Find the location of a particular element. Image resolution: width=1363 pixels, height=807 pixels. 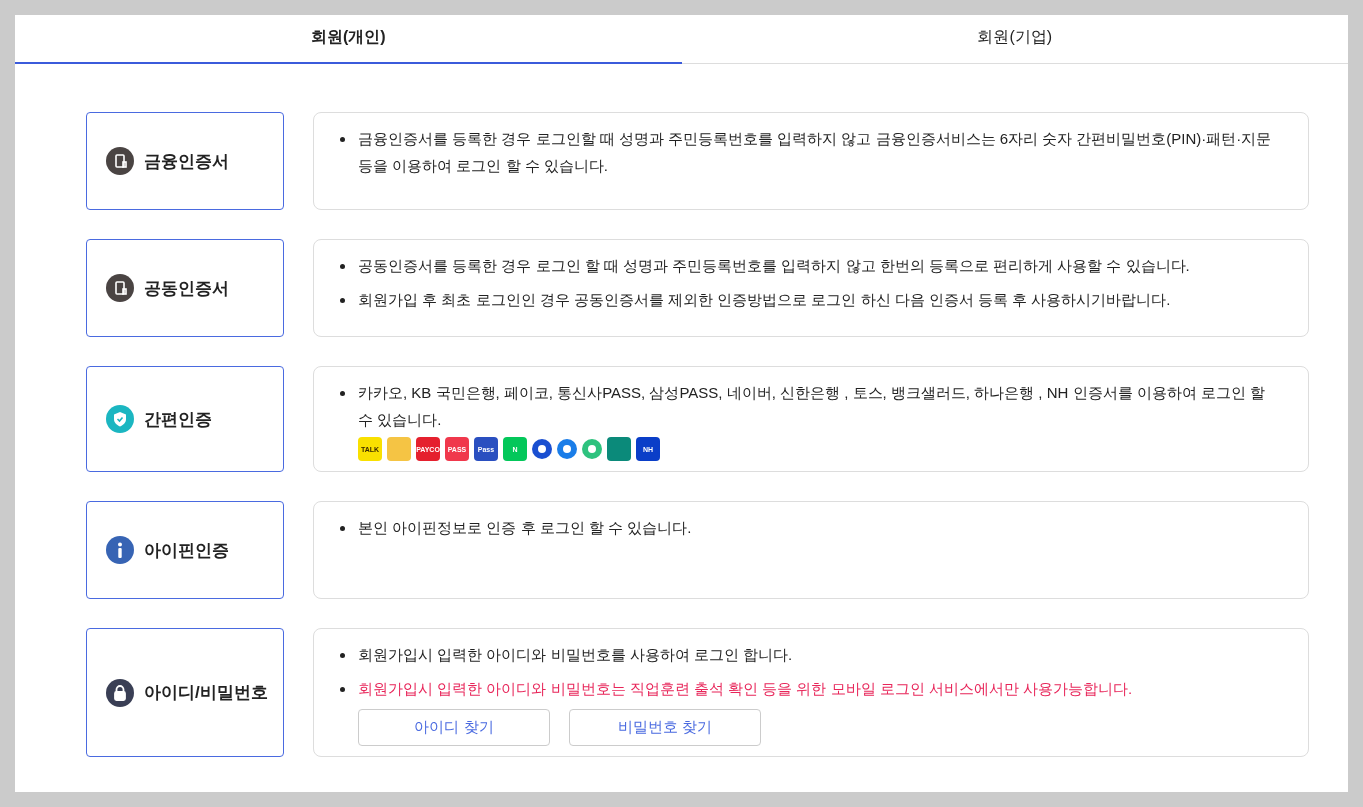

shield-check-icon is located at coordinates (120, 419).